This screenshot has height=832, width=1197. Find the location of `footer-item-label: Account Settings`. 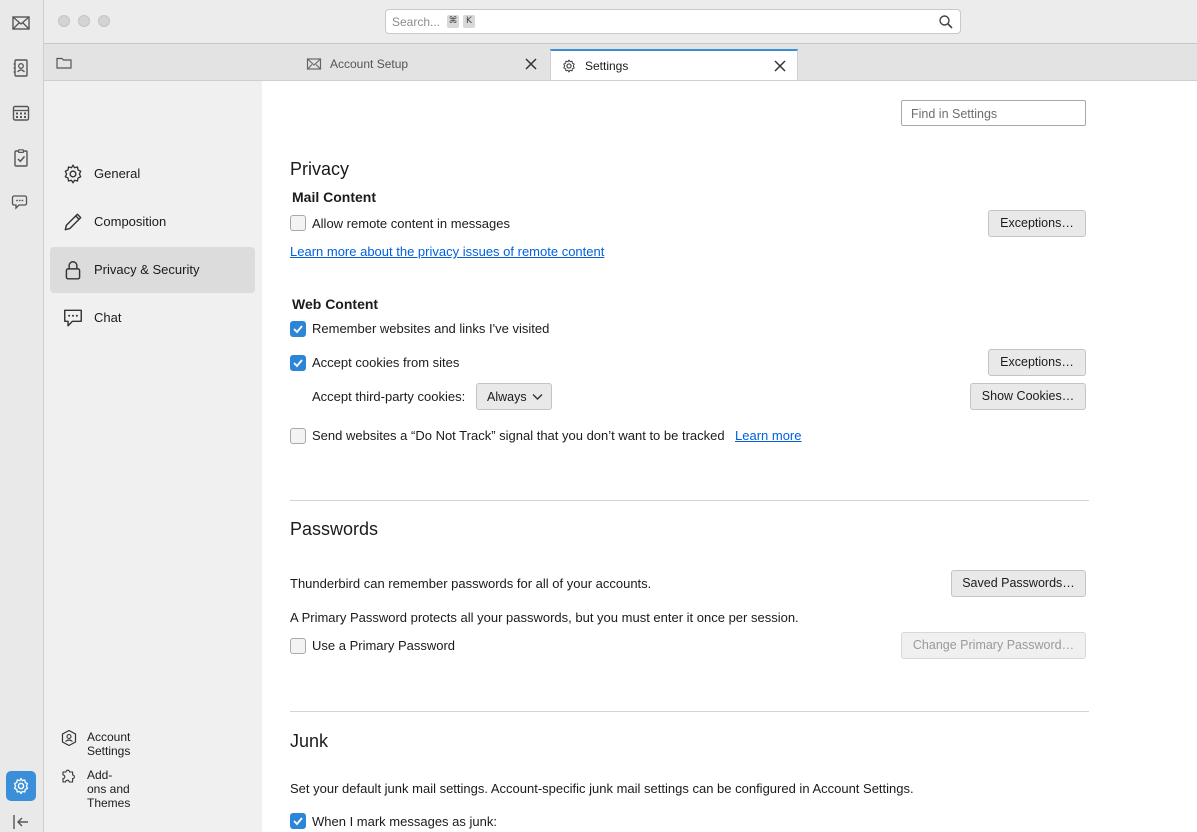

footer-item-label: Account Settings is located at coordinates (109, 744).